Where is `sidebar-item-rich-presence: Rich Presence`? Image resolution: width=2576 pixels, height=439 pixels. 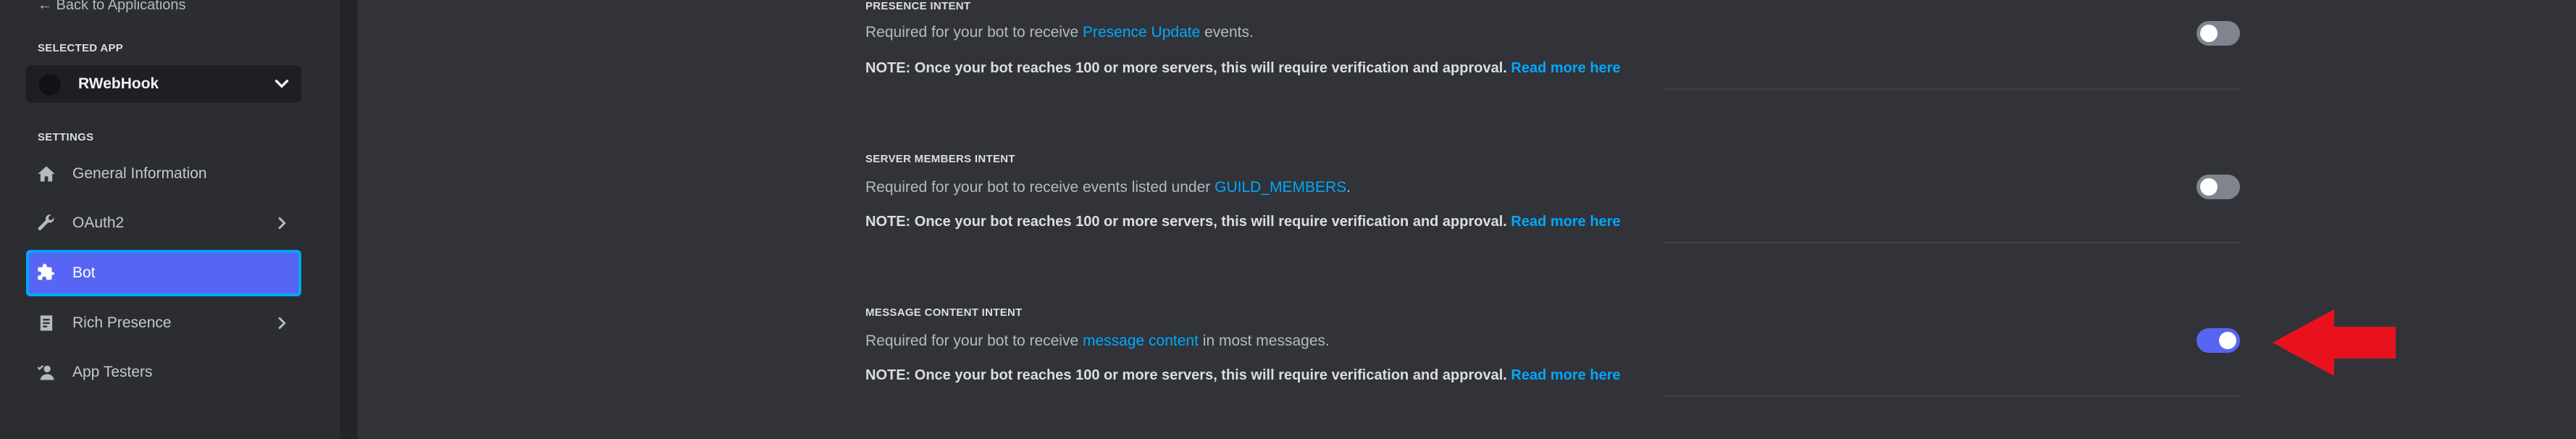 sidebar-item-rich-presence: Rich Presence is located at coordinates (163, 323).